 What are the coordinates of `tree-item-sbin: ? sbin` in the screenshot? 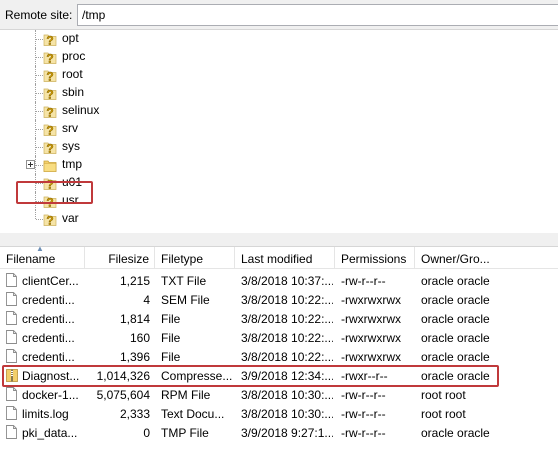 It's located at (279, 93).